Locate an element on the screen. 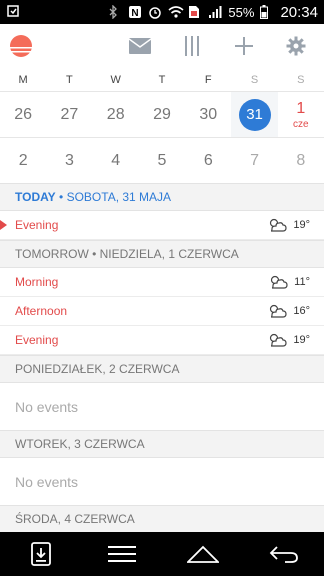 Image resolution: width=324 pixels, height=576 pixels. temperature: 11° is located at coordinates (302, 282).